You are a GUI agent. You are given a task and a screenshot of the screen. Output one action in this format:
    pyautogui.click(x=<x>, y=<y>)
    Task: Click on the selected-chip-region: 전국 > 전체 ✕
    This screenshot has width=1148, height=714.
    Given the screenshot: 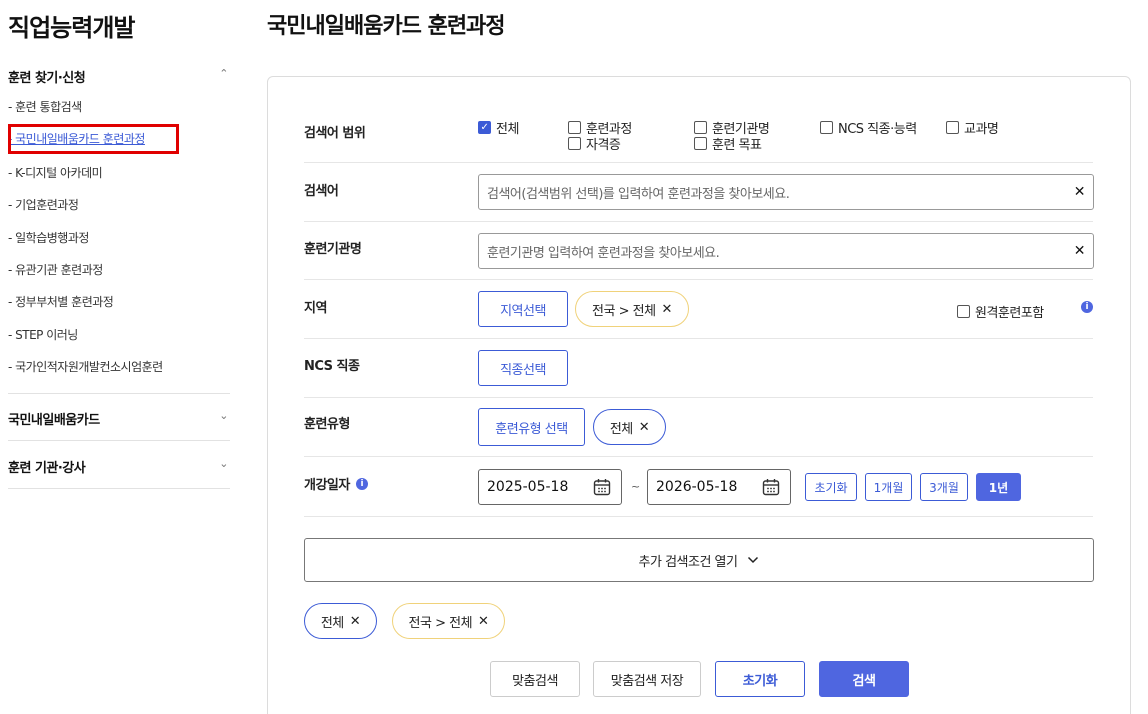 What is the action you would take?
    pyautogui.click(x=448, y=621)
    